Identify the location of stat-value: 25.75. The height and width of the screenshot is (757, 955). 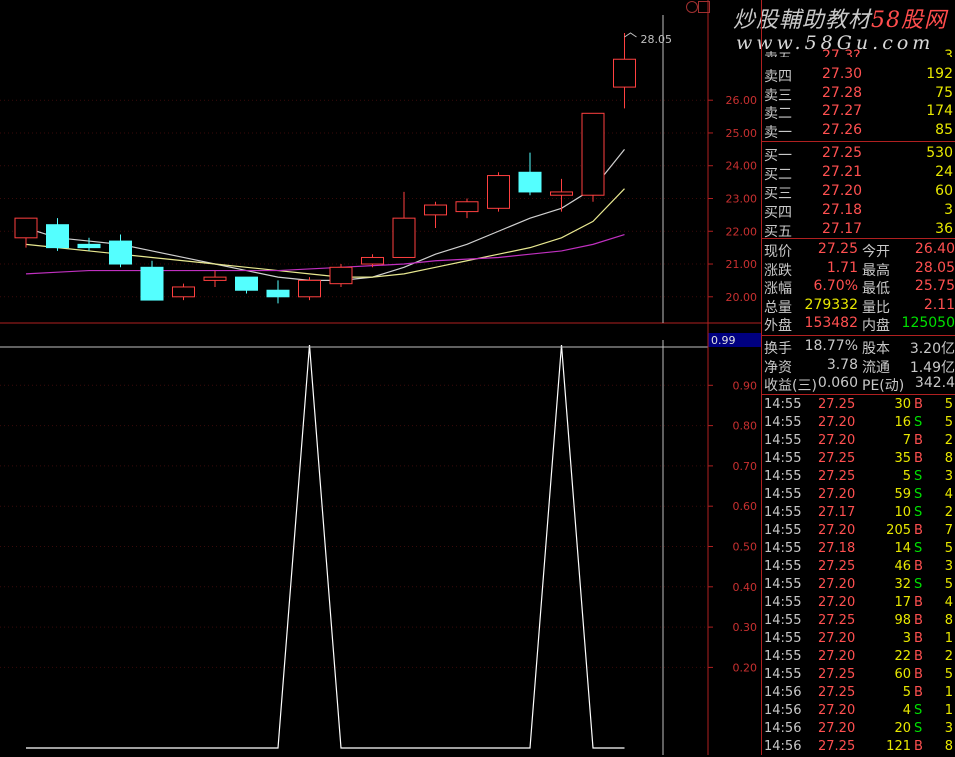
(934, 286).